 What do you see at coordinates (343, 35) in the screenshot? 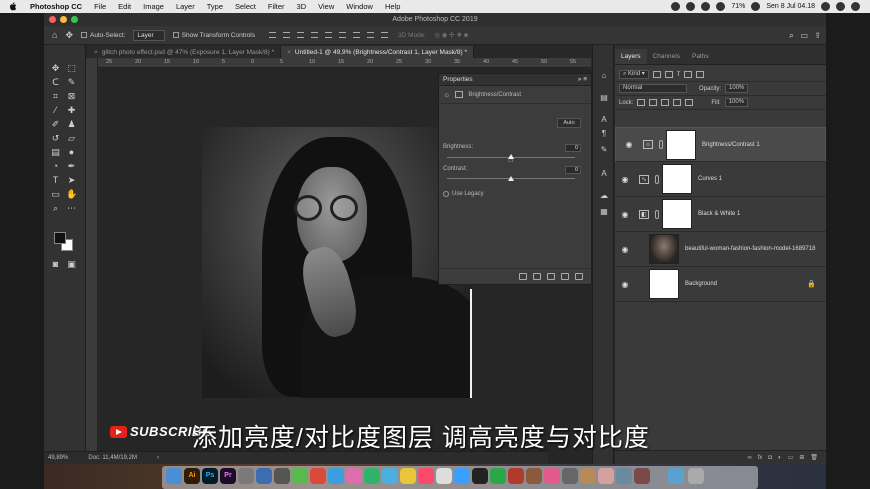
I see `align-right-icon` at bounding box center [343, 35].